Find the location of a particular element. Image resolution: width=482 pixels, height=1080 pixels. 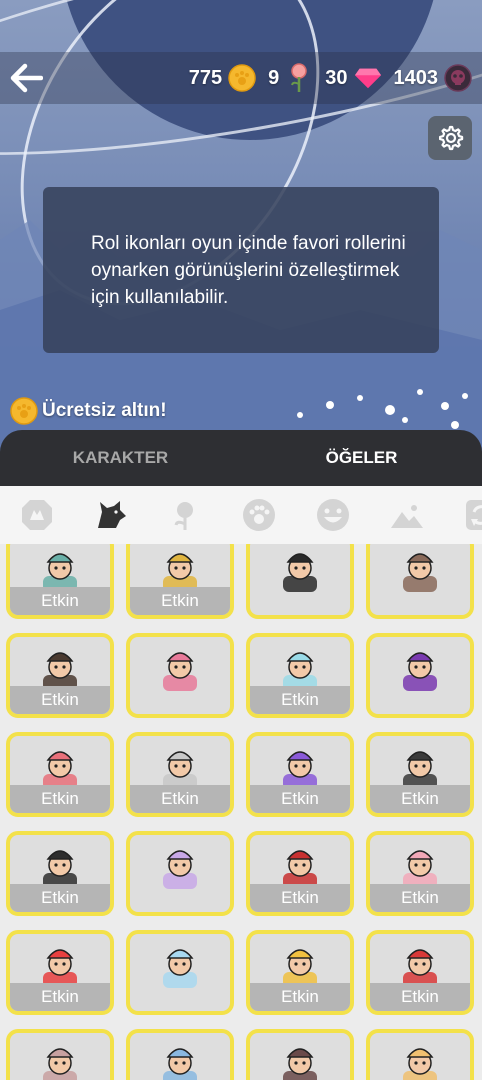

gear-icon is located at coordinates (451, 138).